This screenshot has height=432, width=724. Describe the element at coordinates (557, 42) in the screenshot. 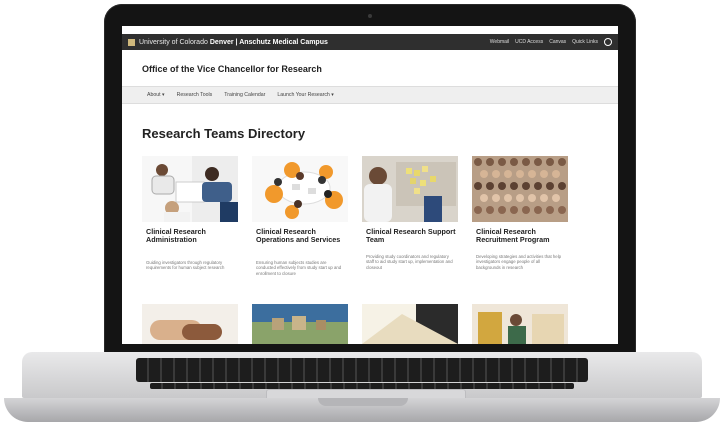

I see `top-link-canvas: Canvas` at that location.